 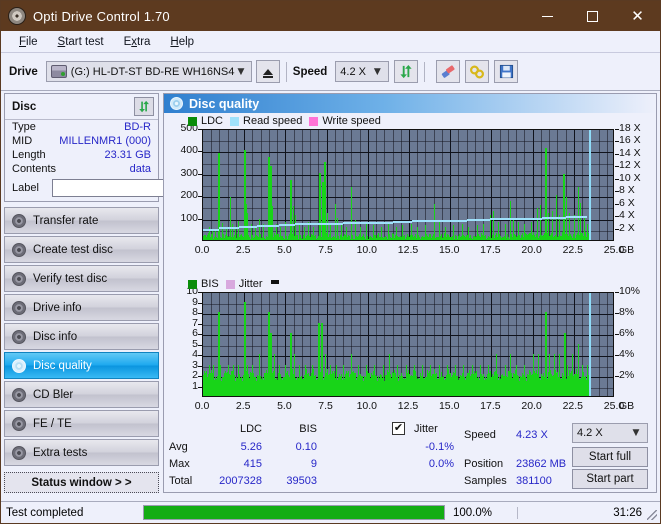 What do you see at coordinates (81, 278) in the screenshot?
I see `sidebar-item-verify-test-disc: Verify test disc` at bounding box center [81, 278].